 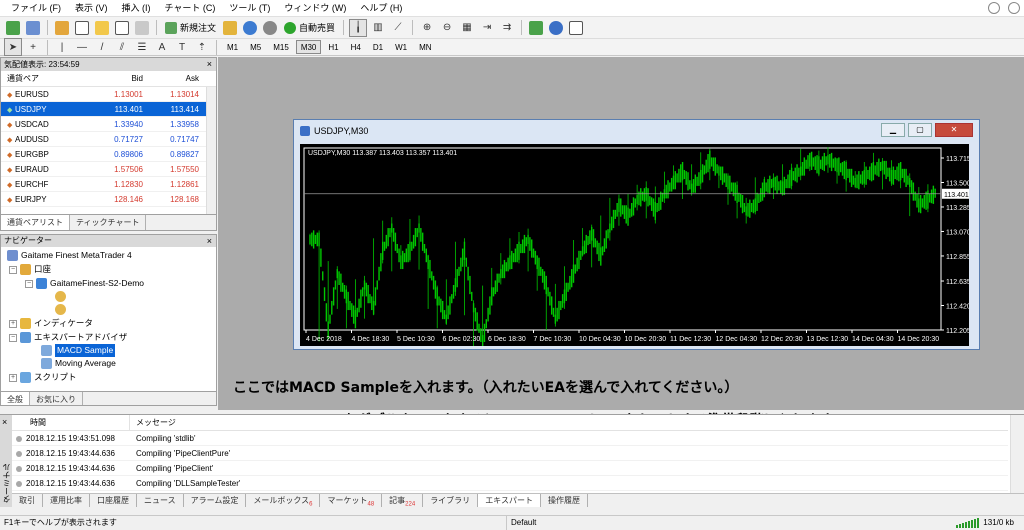 I want to click on candle-chart-icon: ▥, so click(x=378, y=28).